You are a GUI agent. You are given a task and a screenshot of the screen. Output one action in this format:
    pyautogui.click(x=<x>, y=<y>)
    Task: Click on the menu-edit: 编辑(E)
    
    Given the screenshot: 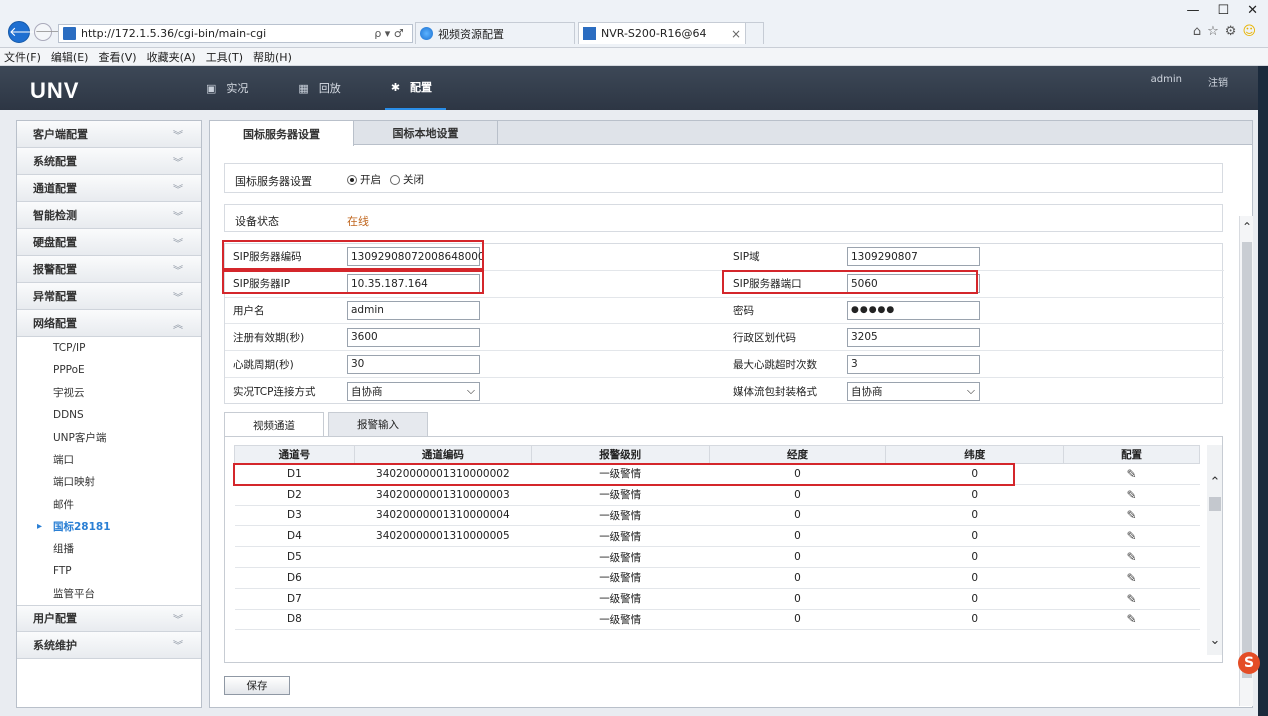 What is the action you would take?
    pyautogui.click(x=70, y=57)
    